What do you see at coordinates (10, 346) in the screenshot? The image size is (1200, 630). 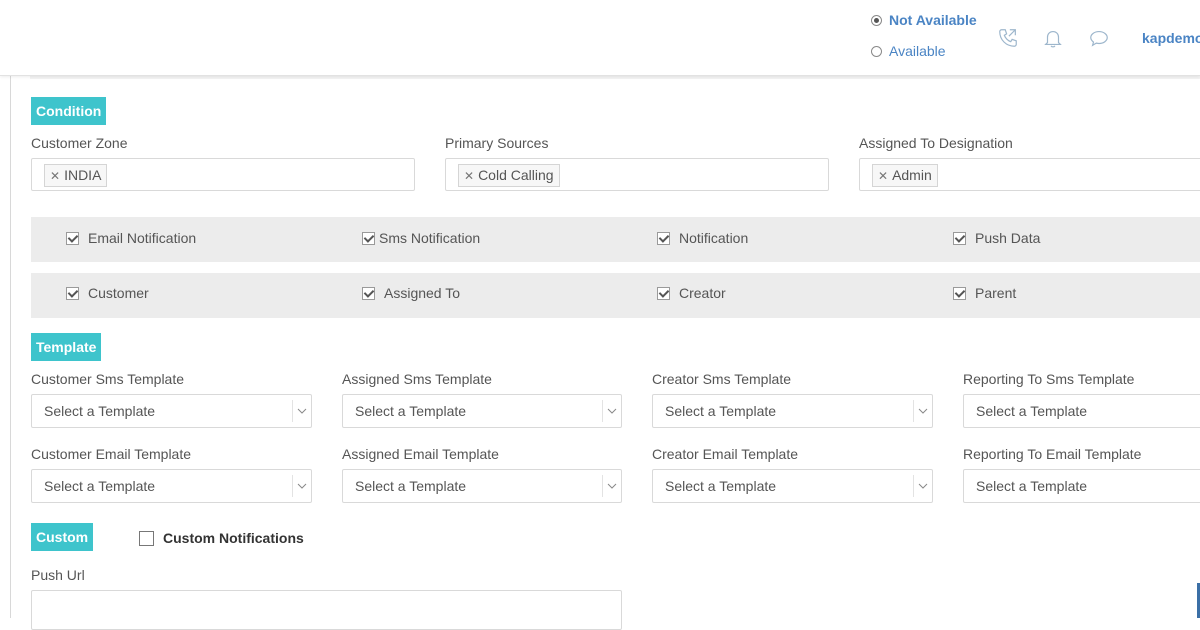 I see `left-divider` at bounding box center [10, 346].